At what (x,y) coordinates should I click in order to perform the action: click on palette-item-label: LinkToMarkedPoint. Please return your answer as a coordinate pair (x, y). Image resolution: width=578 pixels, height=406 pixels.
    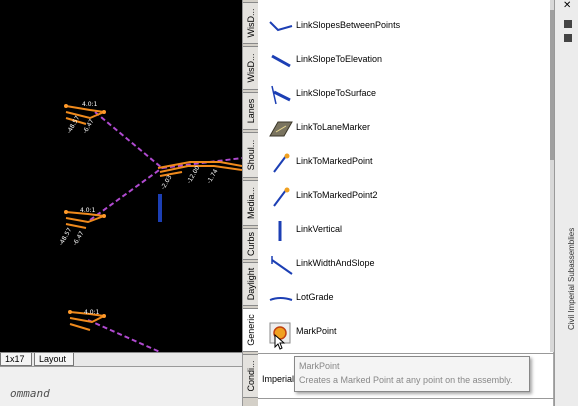
    Looking at the image, I should click on (334, 161).